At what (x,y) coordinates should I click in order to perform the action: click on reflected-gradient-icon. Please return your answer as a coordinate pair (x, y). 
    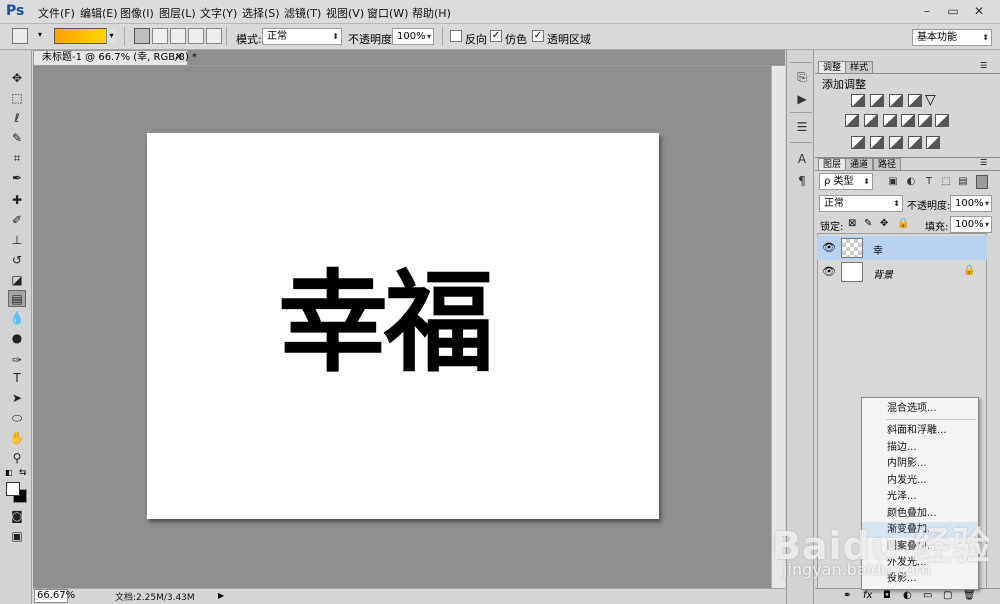
    Looking at the image, I should click on (196, 36).